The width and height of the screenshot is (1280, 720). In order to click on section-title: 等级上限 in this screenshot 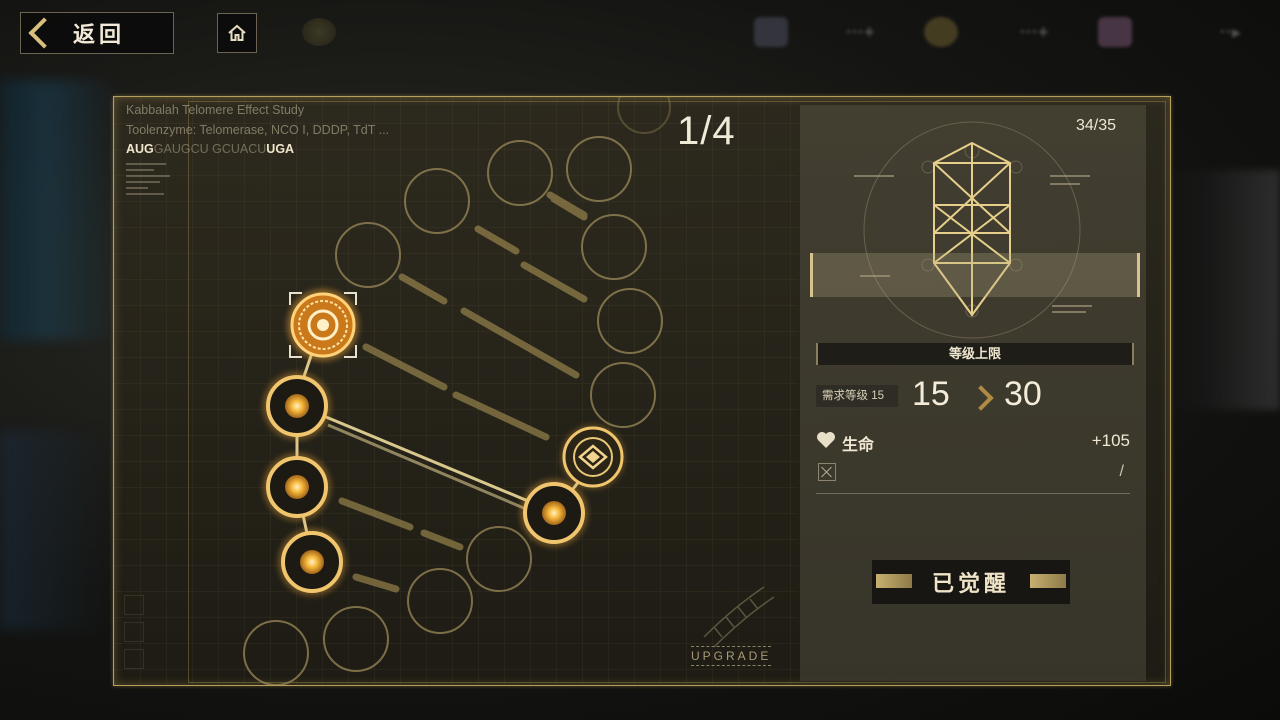, I will do `click(975, 354)`.